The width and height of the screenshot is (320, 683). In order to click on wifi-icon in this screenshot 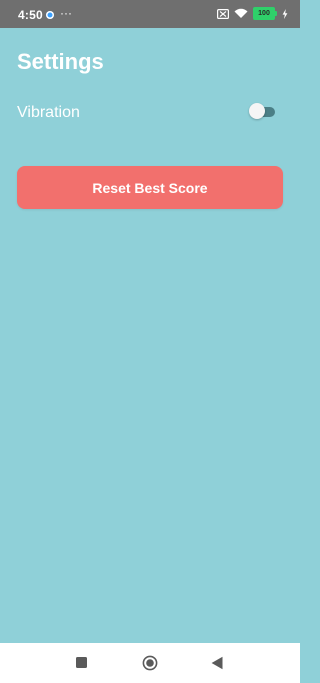, I will do `click(241, 13)`.